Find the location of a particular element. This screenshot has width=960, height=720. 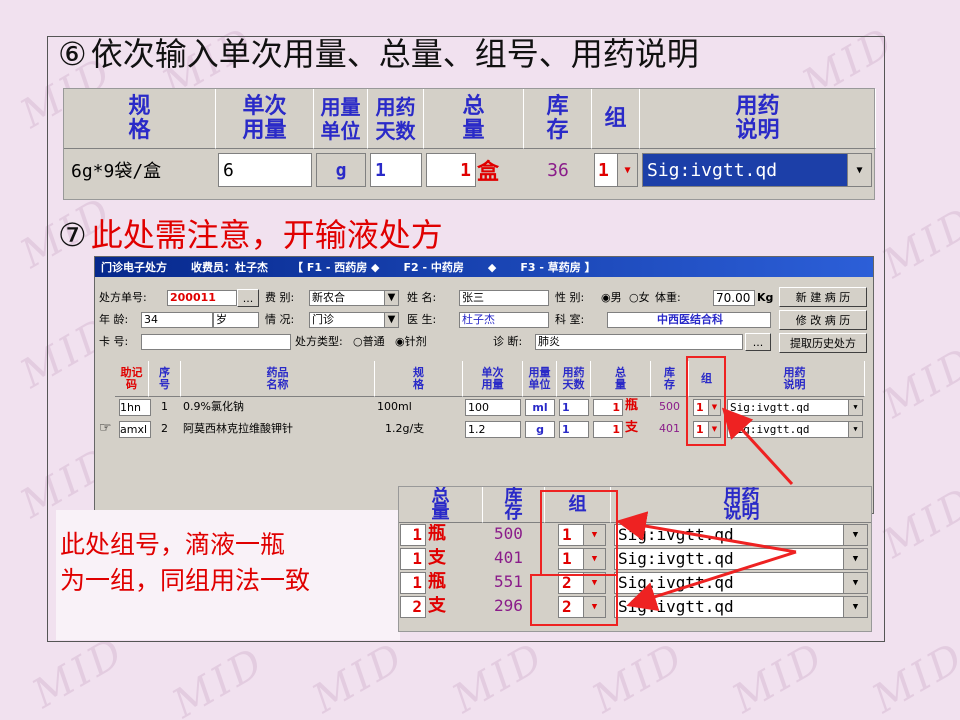

zoom-header-usage: 用药 说明 is located at coordinates (741, 505).